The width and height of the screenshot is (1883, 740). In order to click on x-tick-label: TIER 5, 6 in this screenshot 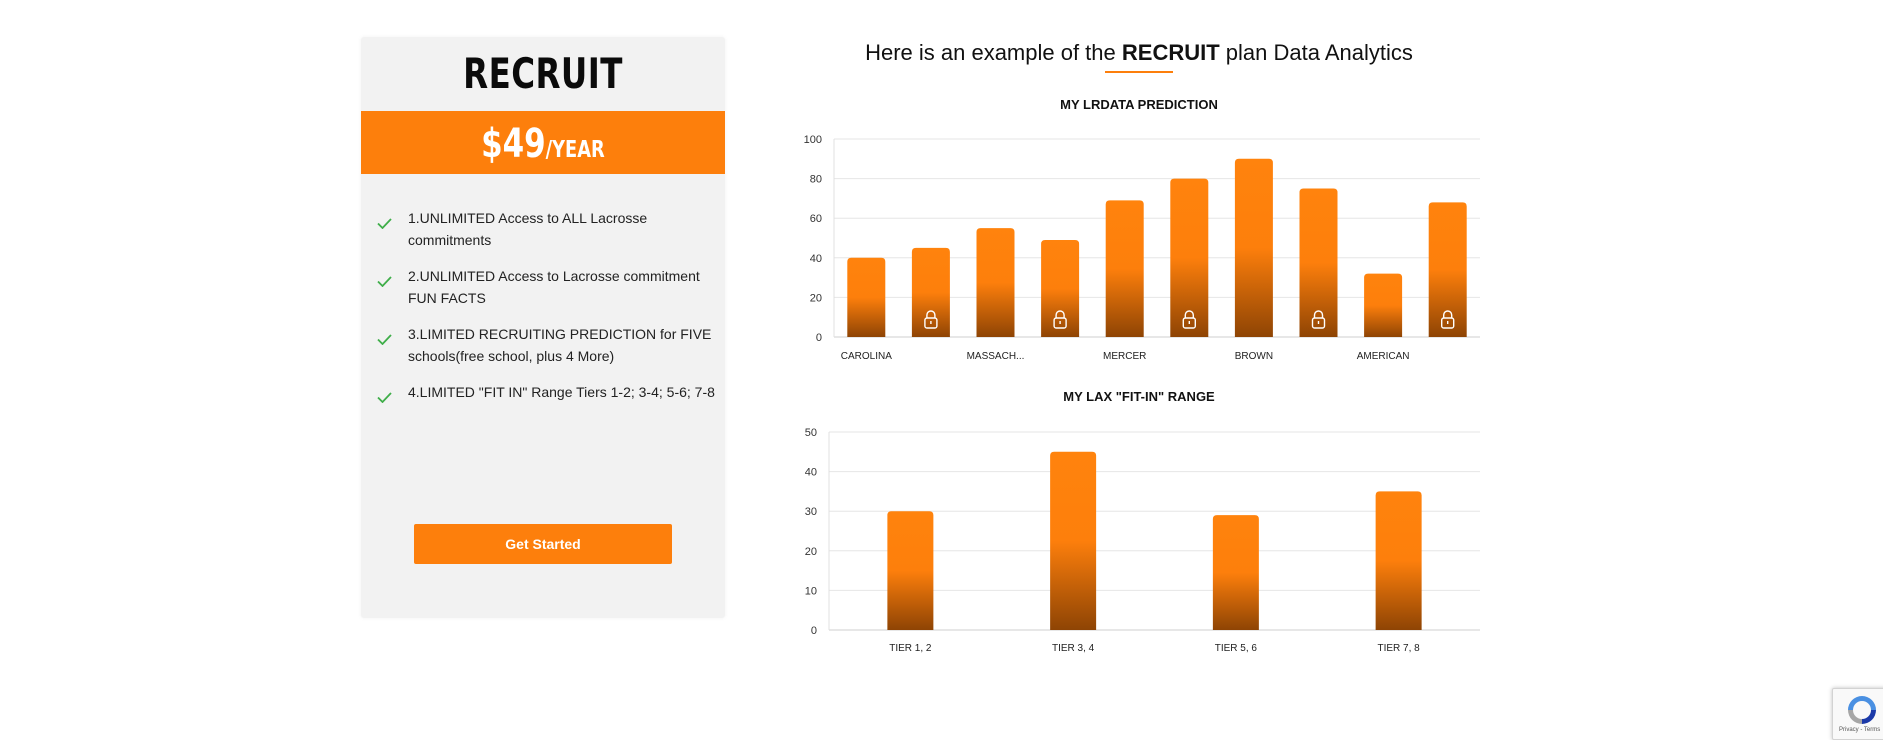, I will do `click(1236, 648)`.